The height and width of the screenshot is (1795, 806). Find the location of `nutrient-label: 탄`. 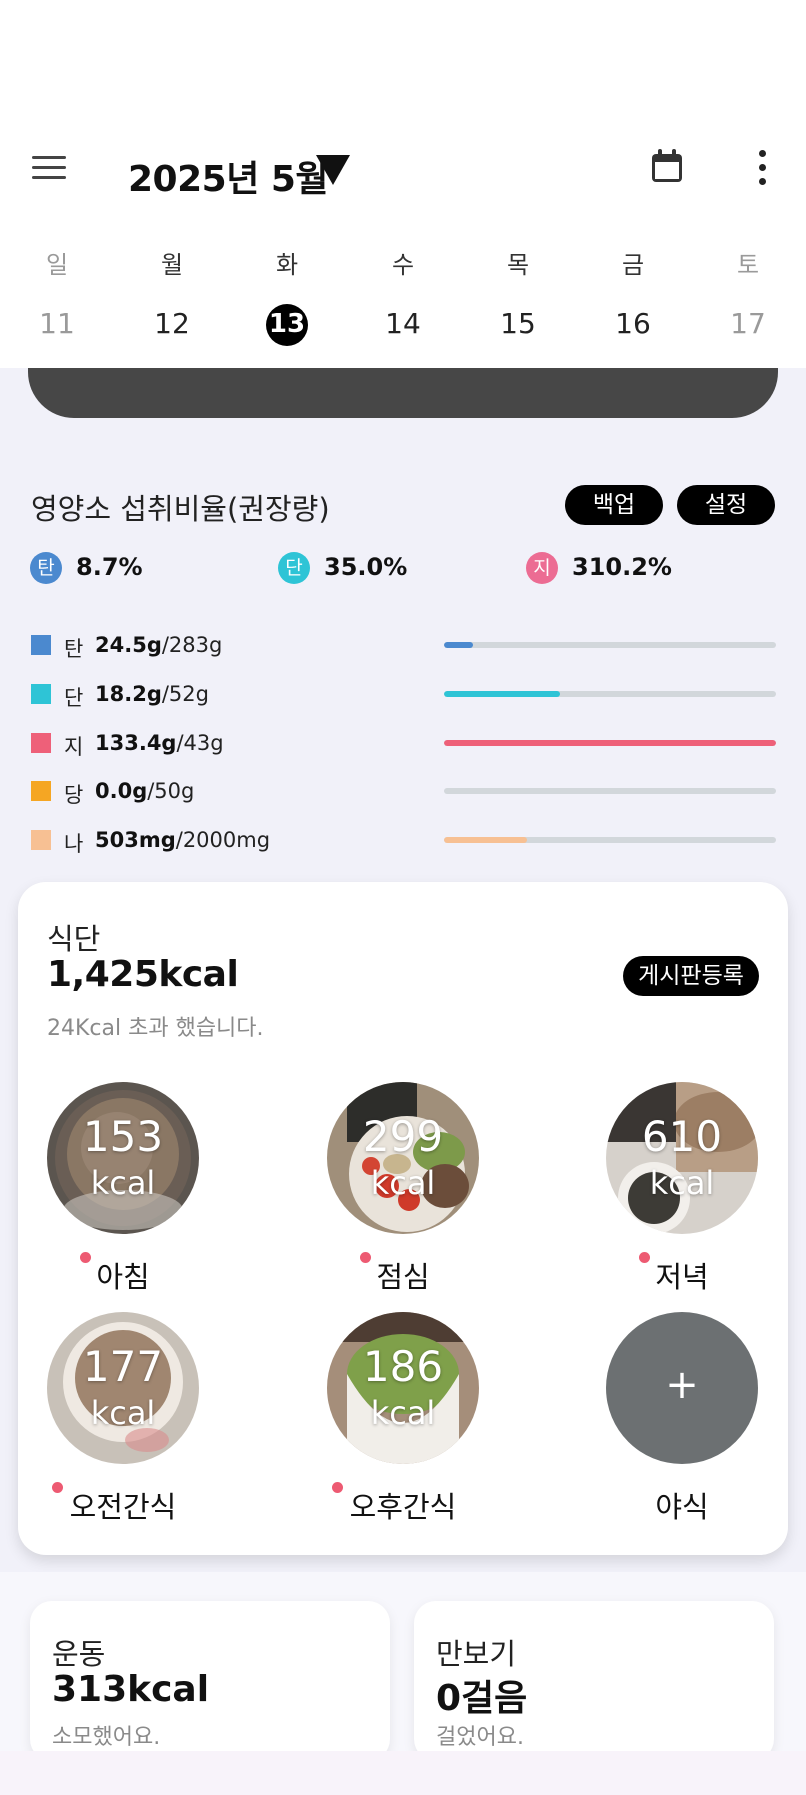

nutrient-label: 탄 is located at coordinates (74, 649).